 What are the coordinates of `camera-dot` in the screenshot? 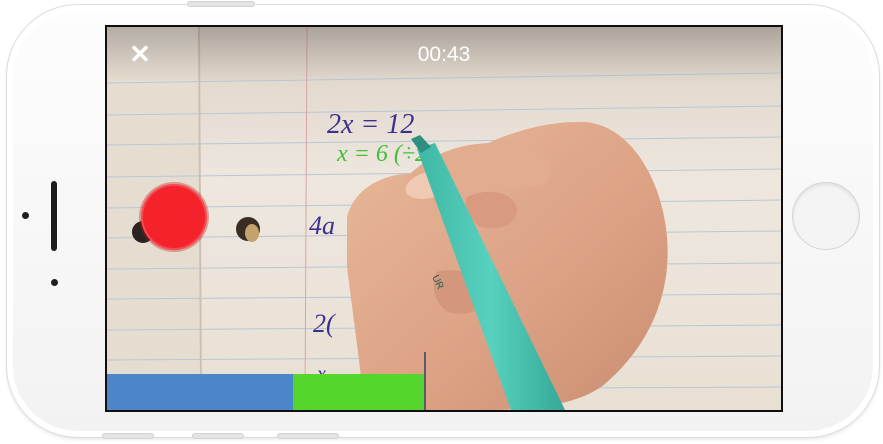 It's located at (25, 215).